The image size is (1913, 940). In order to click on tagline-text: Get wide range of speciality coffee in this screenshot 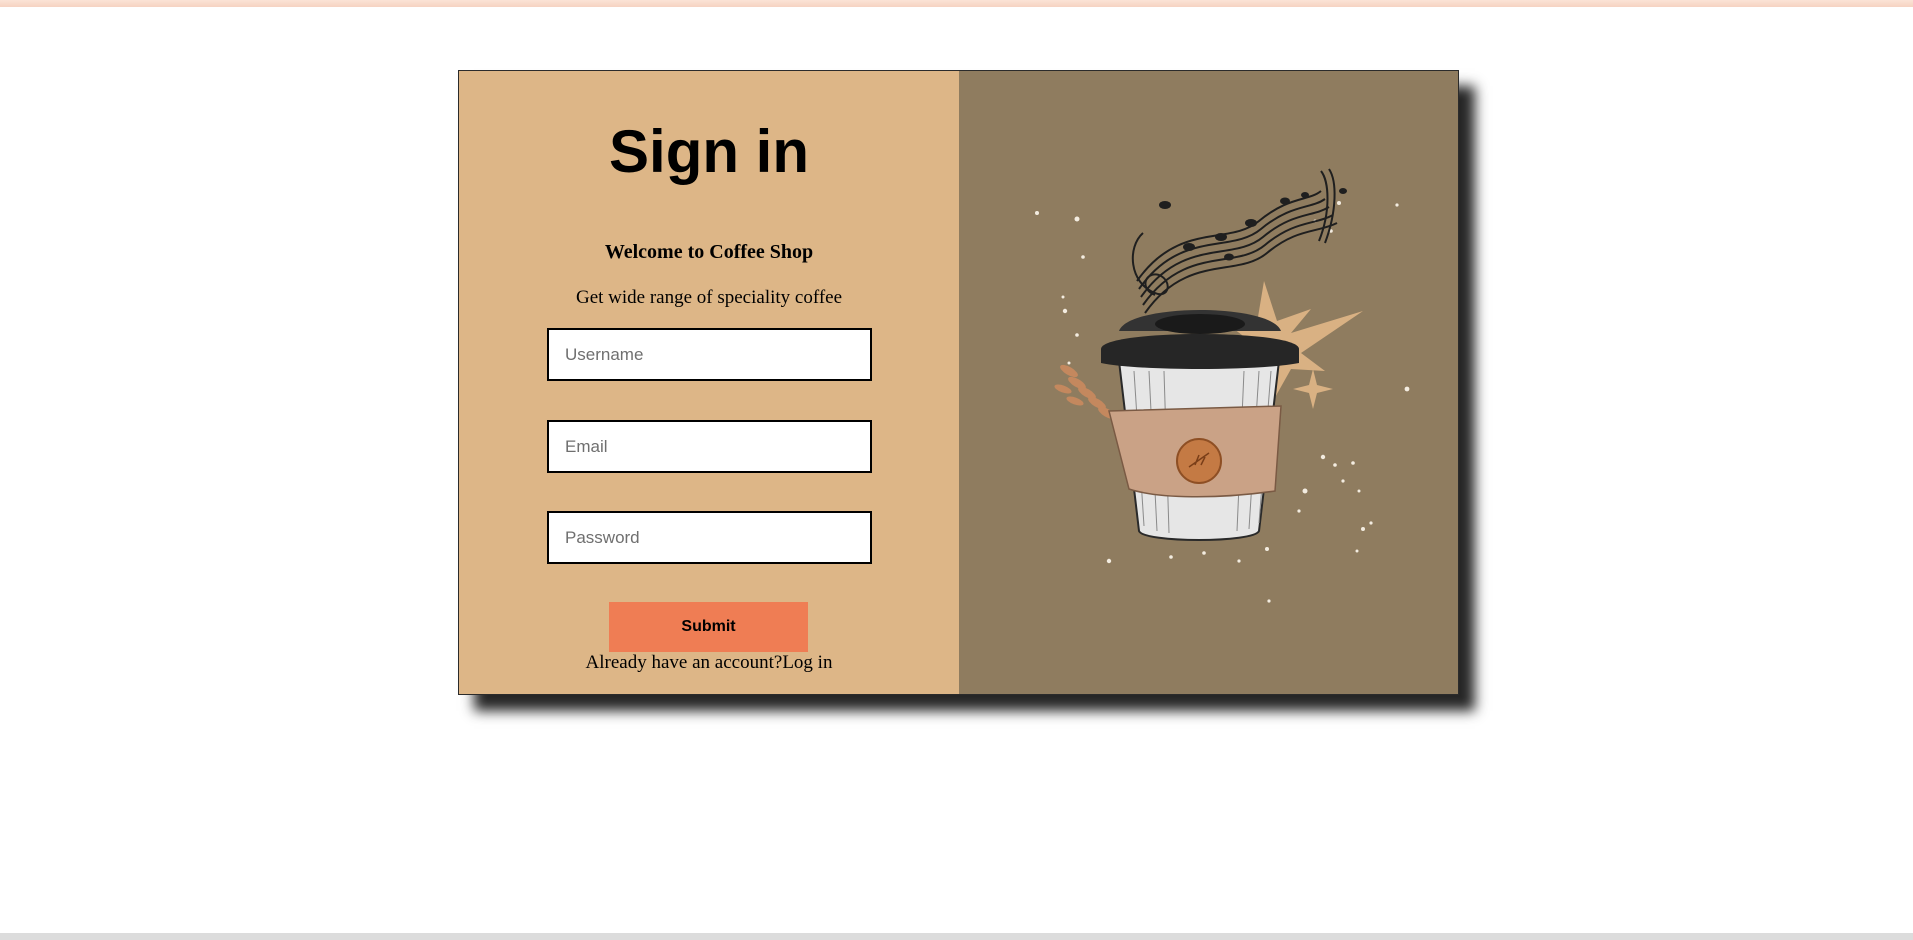, I will do `click(709, 297)`.